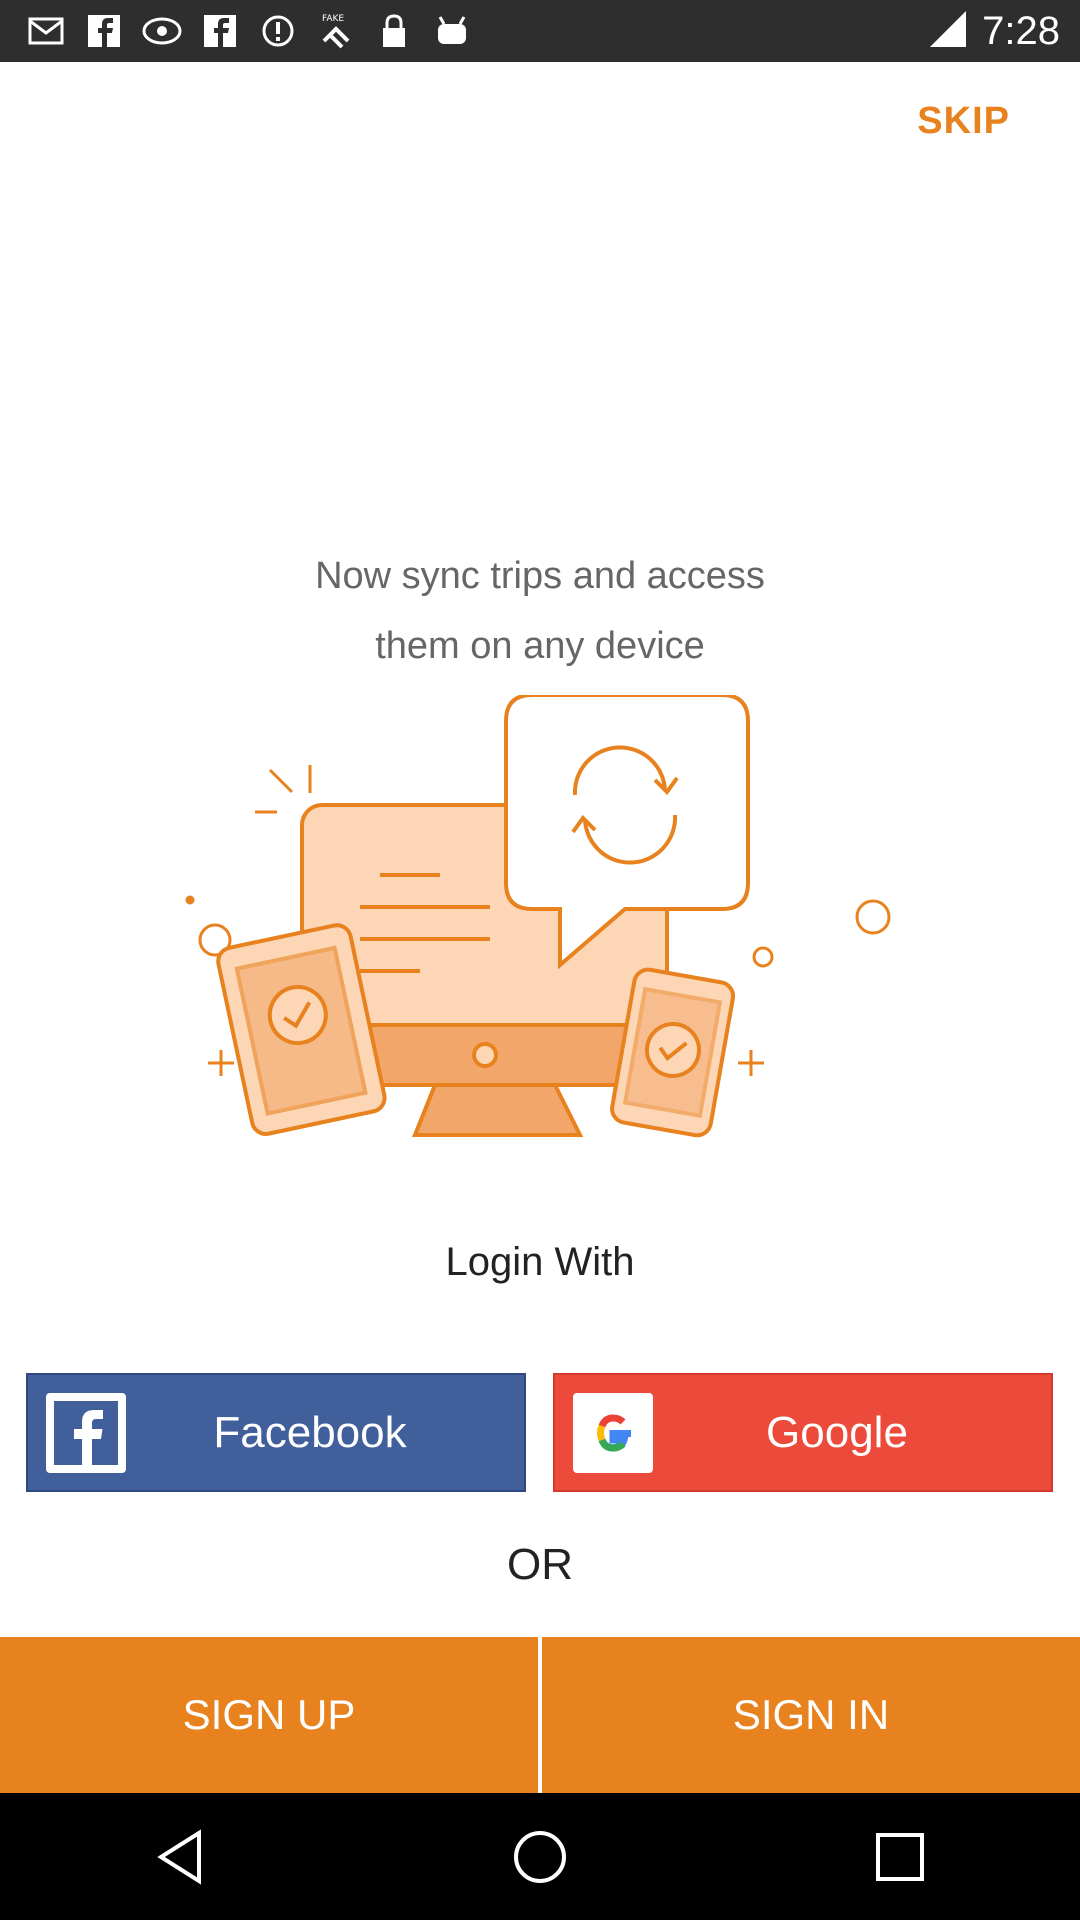  What do you see at coordinates (811, 1715) in the screenshot?
I see `sign-in-button: SIGN IN` at bounding box center [811, 1715].